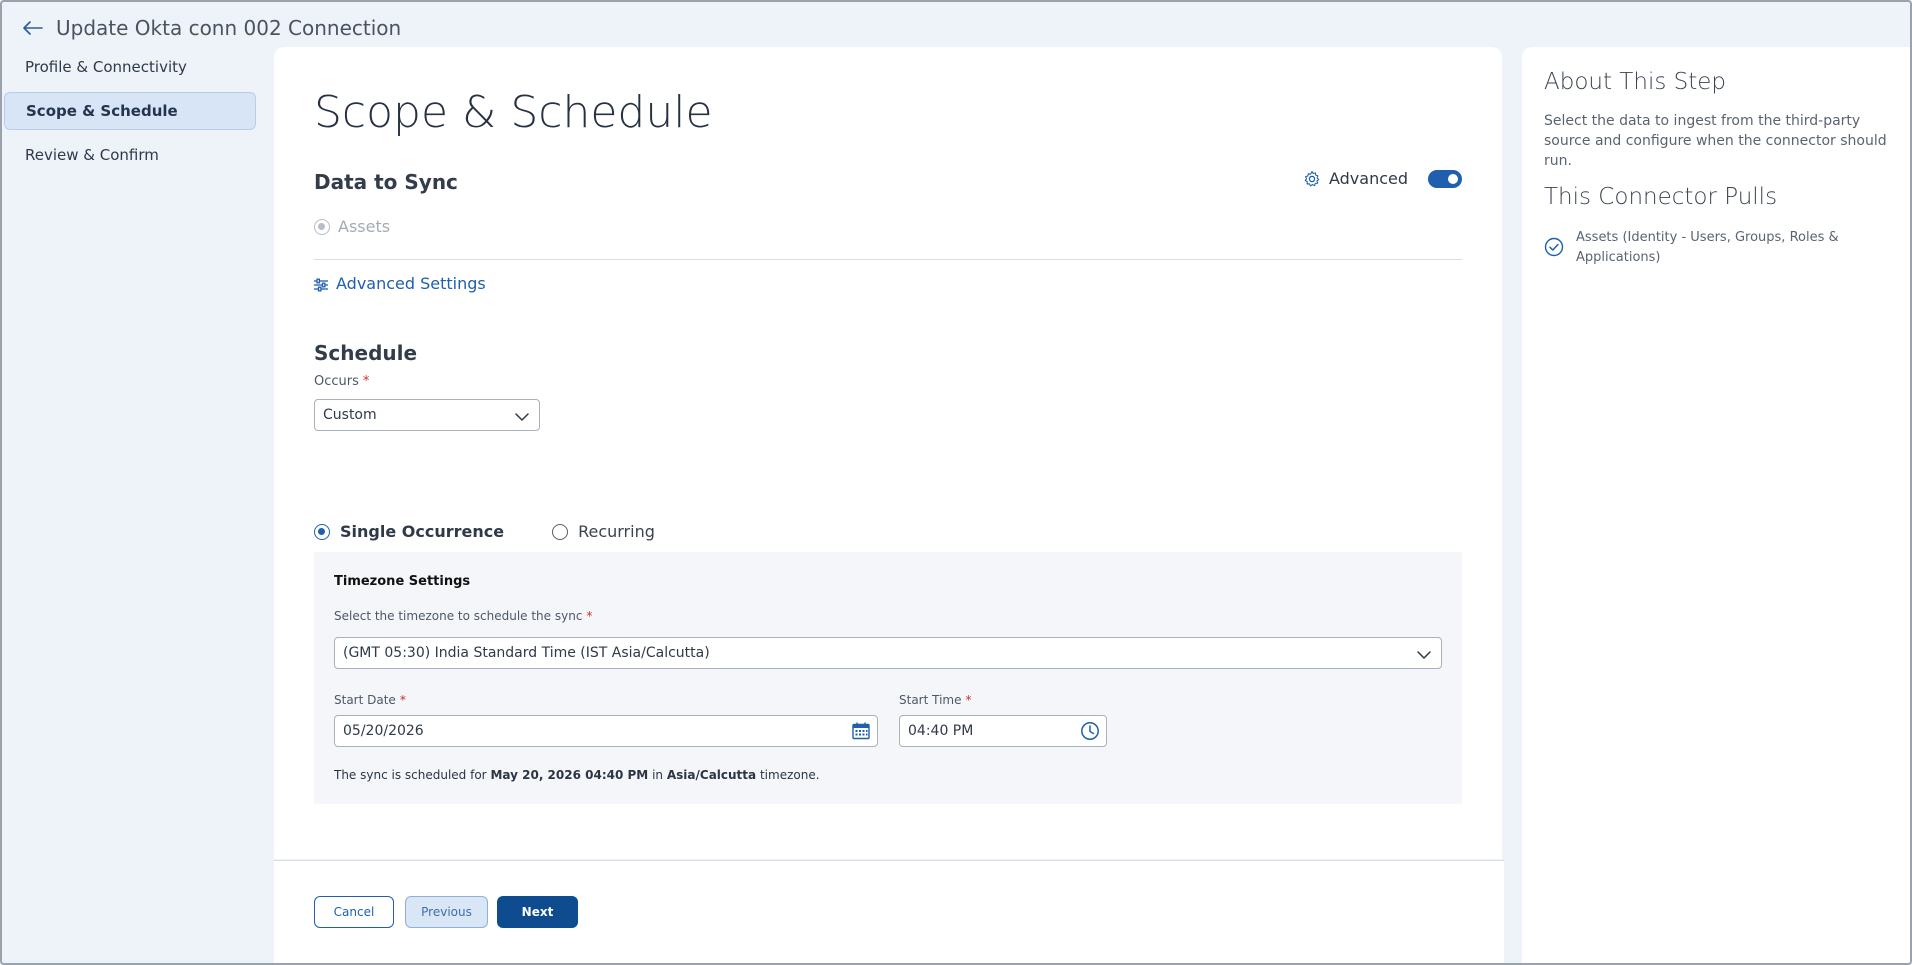 The width and height of the screenshot is (1912, 965). What do you see at coordinates (616, 531) in the screenshot?
I see `recurring-label: Recurring` at bounding box center [616, 531].